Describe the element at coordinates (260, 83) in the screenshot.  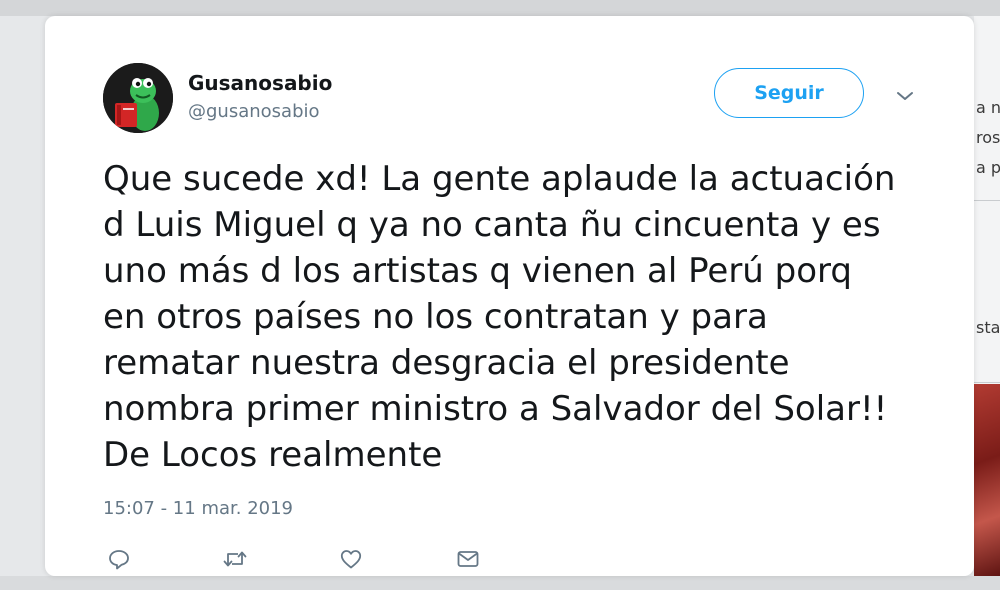
I see `display-name: Gusanosabio` at that location.